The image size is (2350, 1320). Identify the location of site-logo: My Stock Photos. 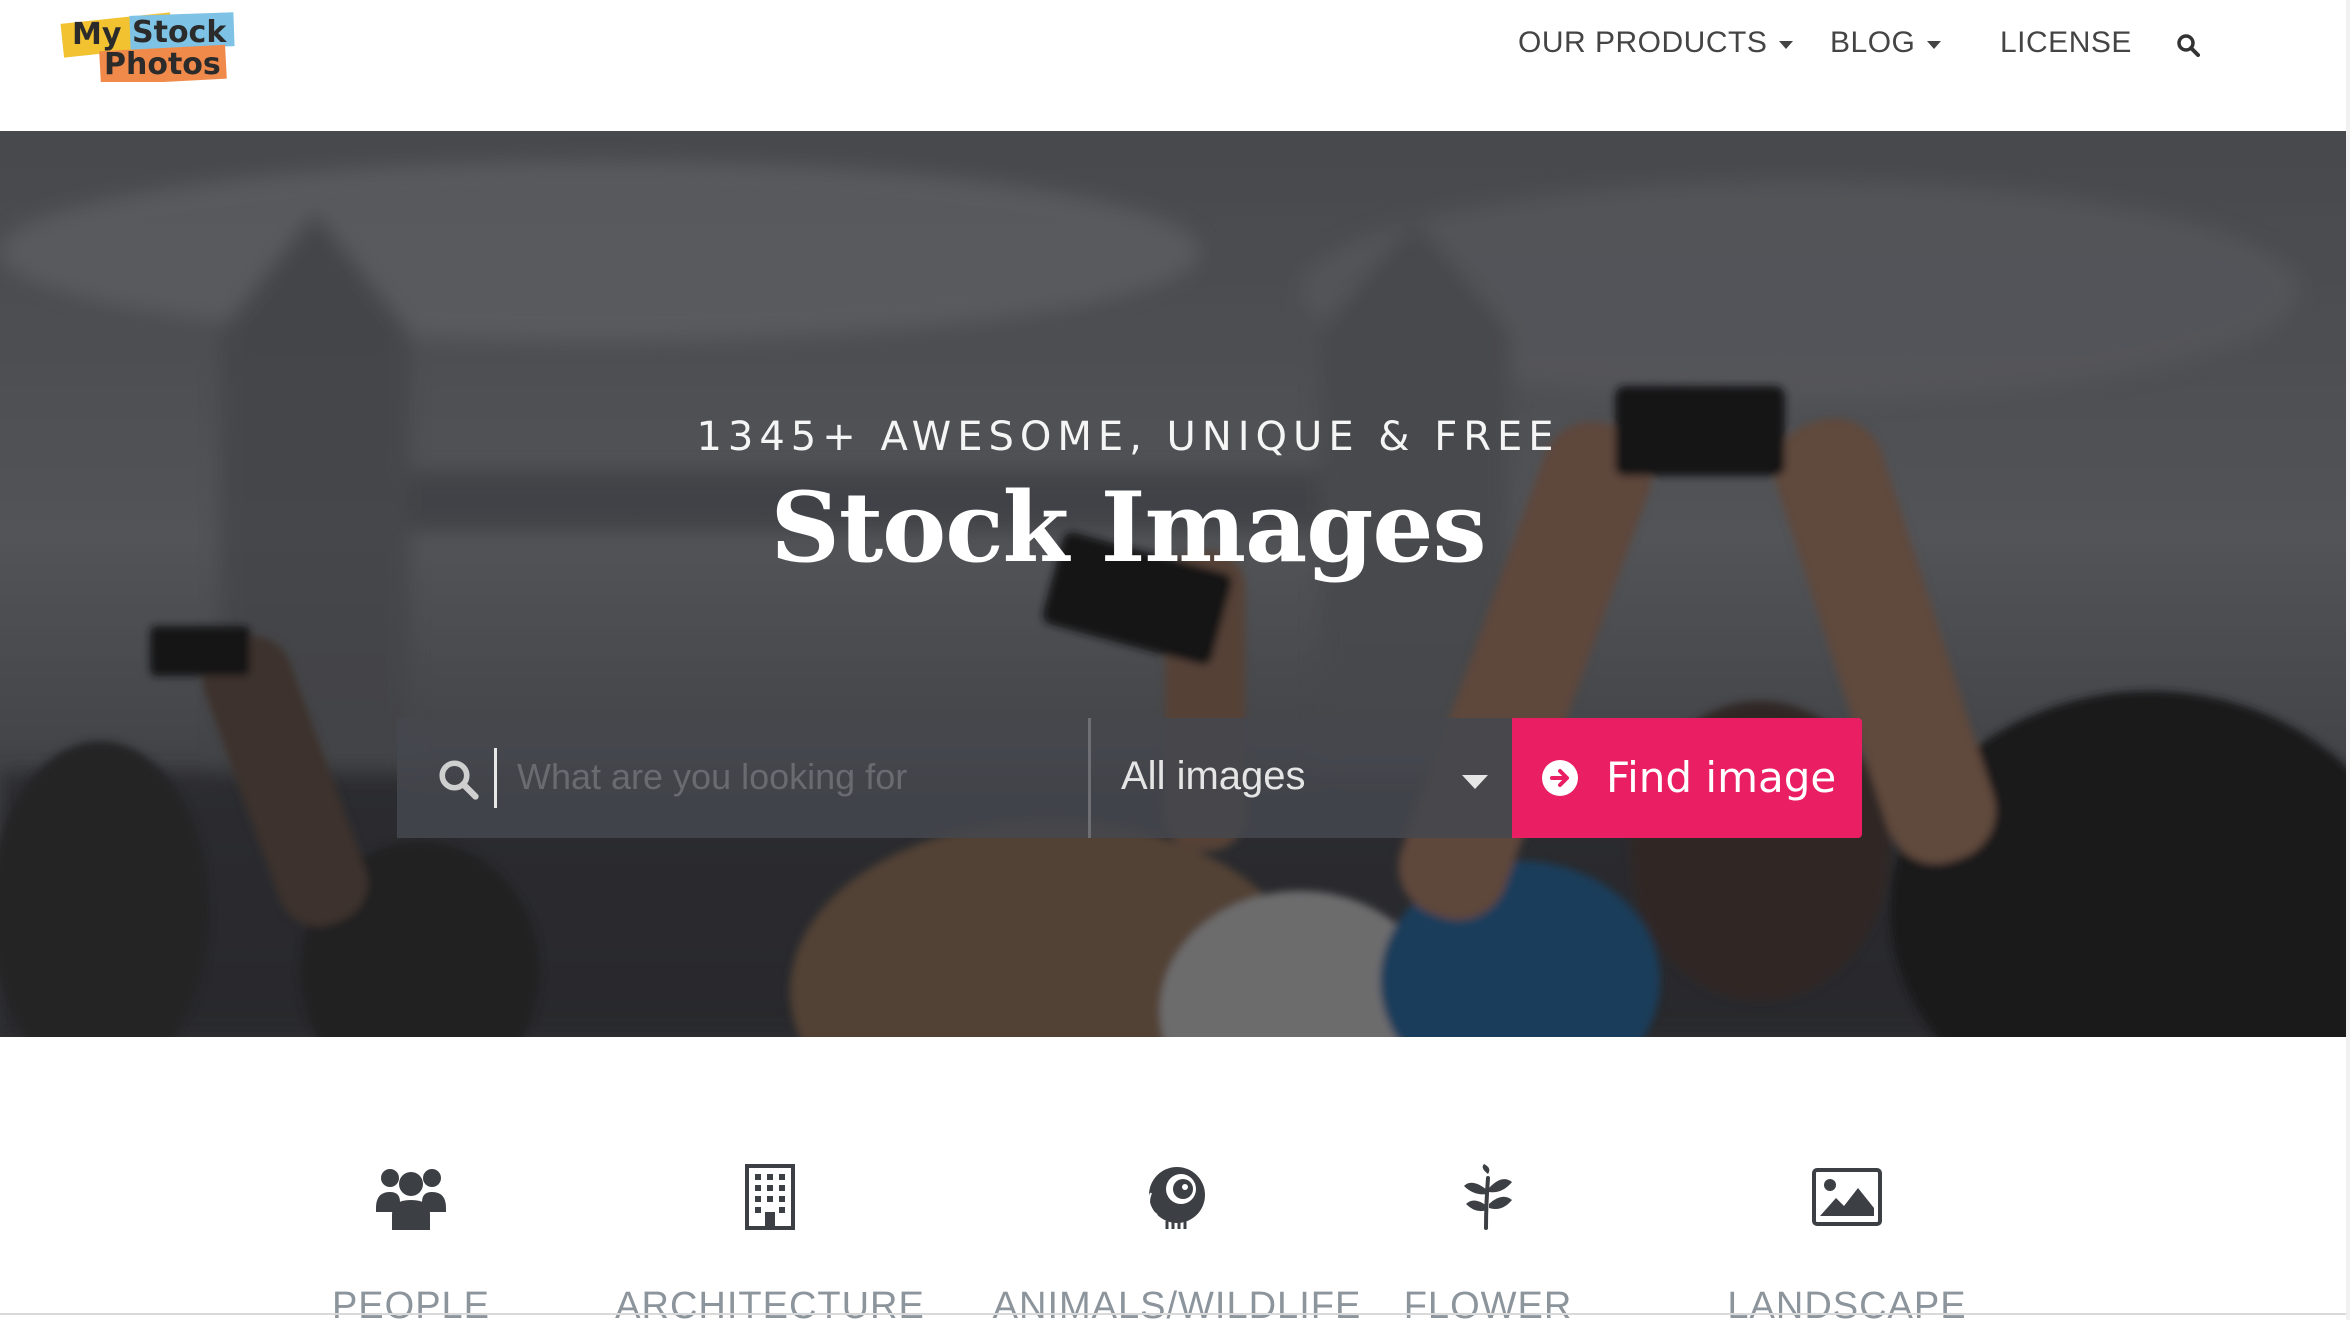
(150, 48).